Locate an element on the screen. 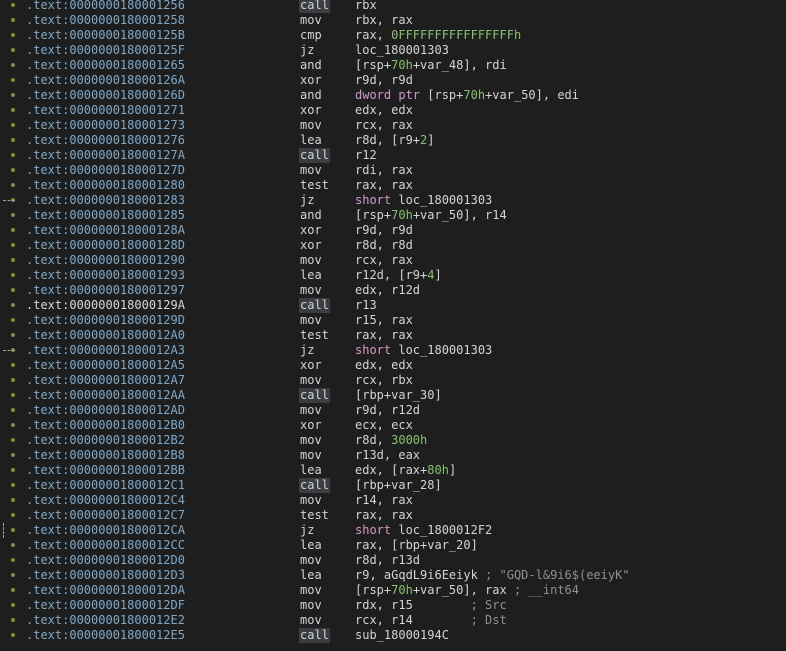 This screenshot has height=651, width=786. address: .text:0000000180001283 is located at coordinates (105, 200).